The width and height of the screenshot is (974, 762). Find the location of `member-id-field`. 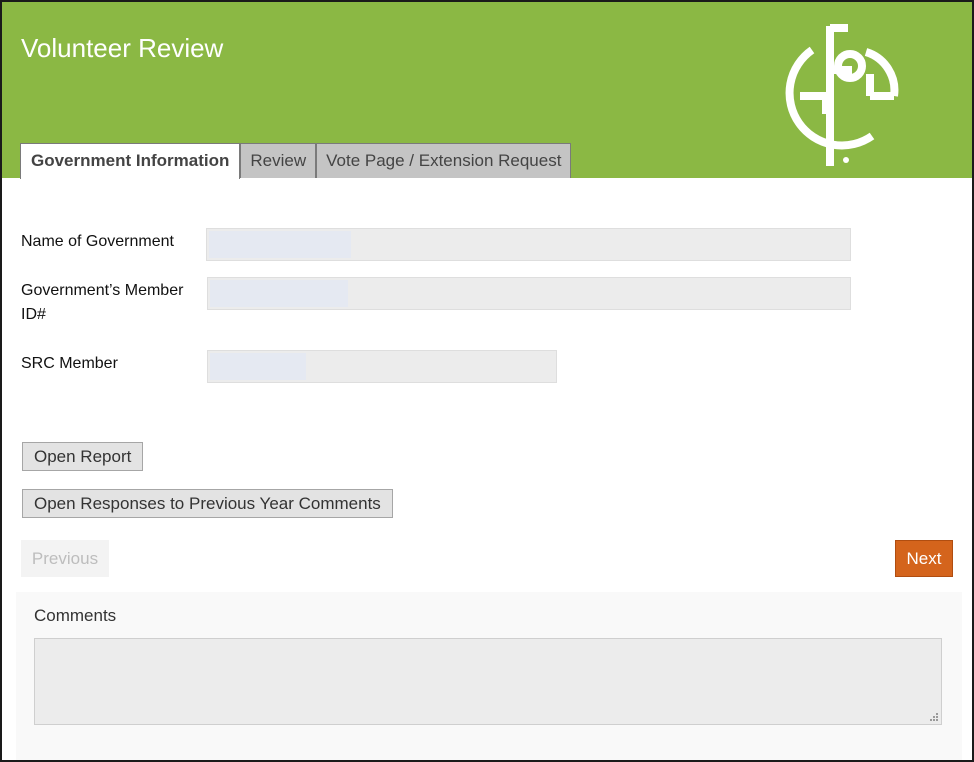

member-id-field is located at coordinates (529, 293).